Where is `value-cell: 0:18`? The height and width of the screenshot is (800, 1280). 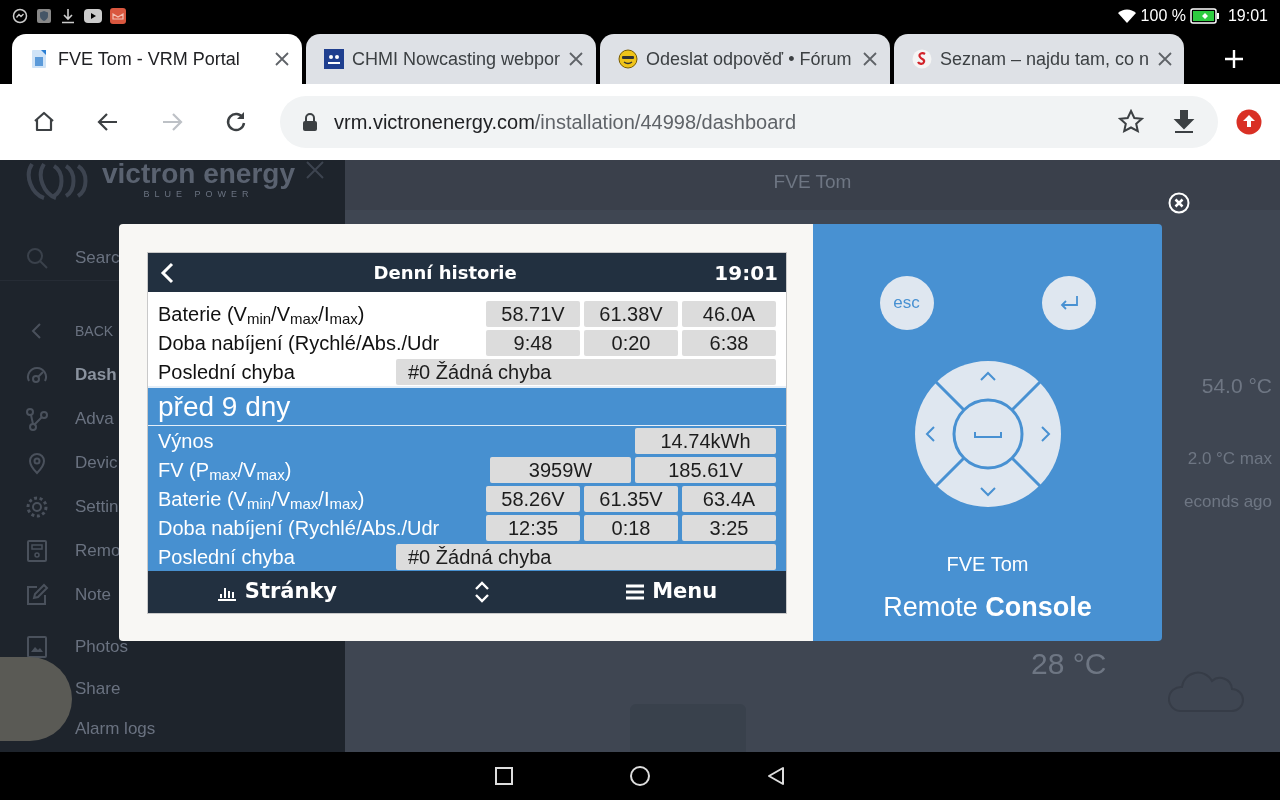
value-cell: 0:18 is located at coordinates (631, 527).